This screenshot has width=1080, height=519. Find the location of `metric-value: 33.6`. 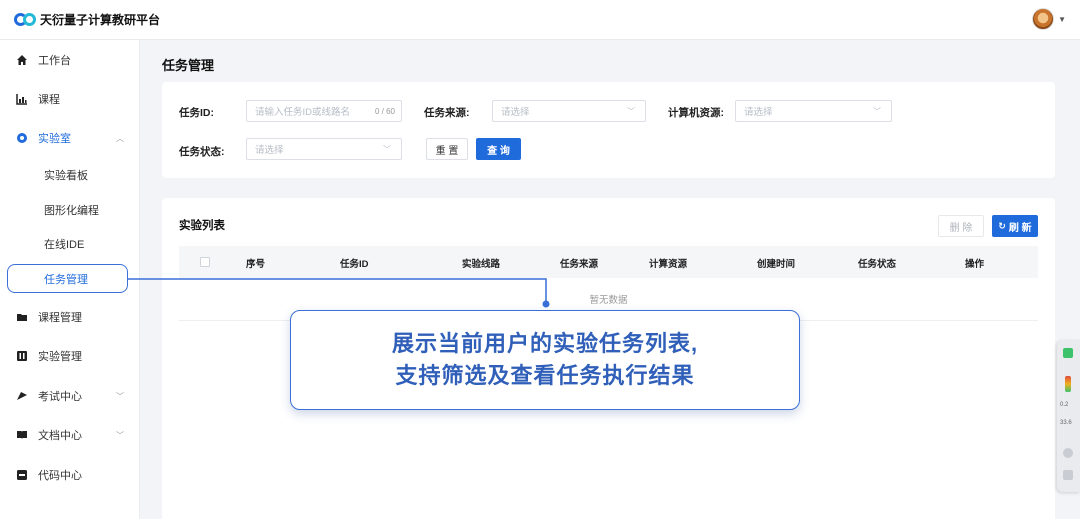

metric-value: 33.6 is located at coordinates (1066, 423).